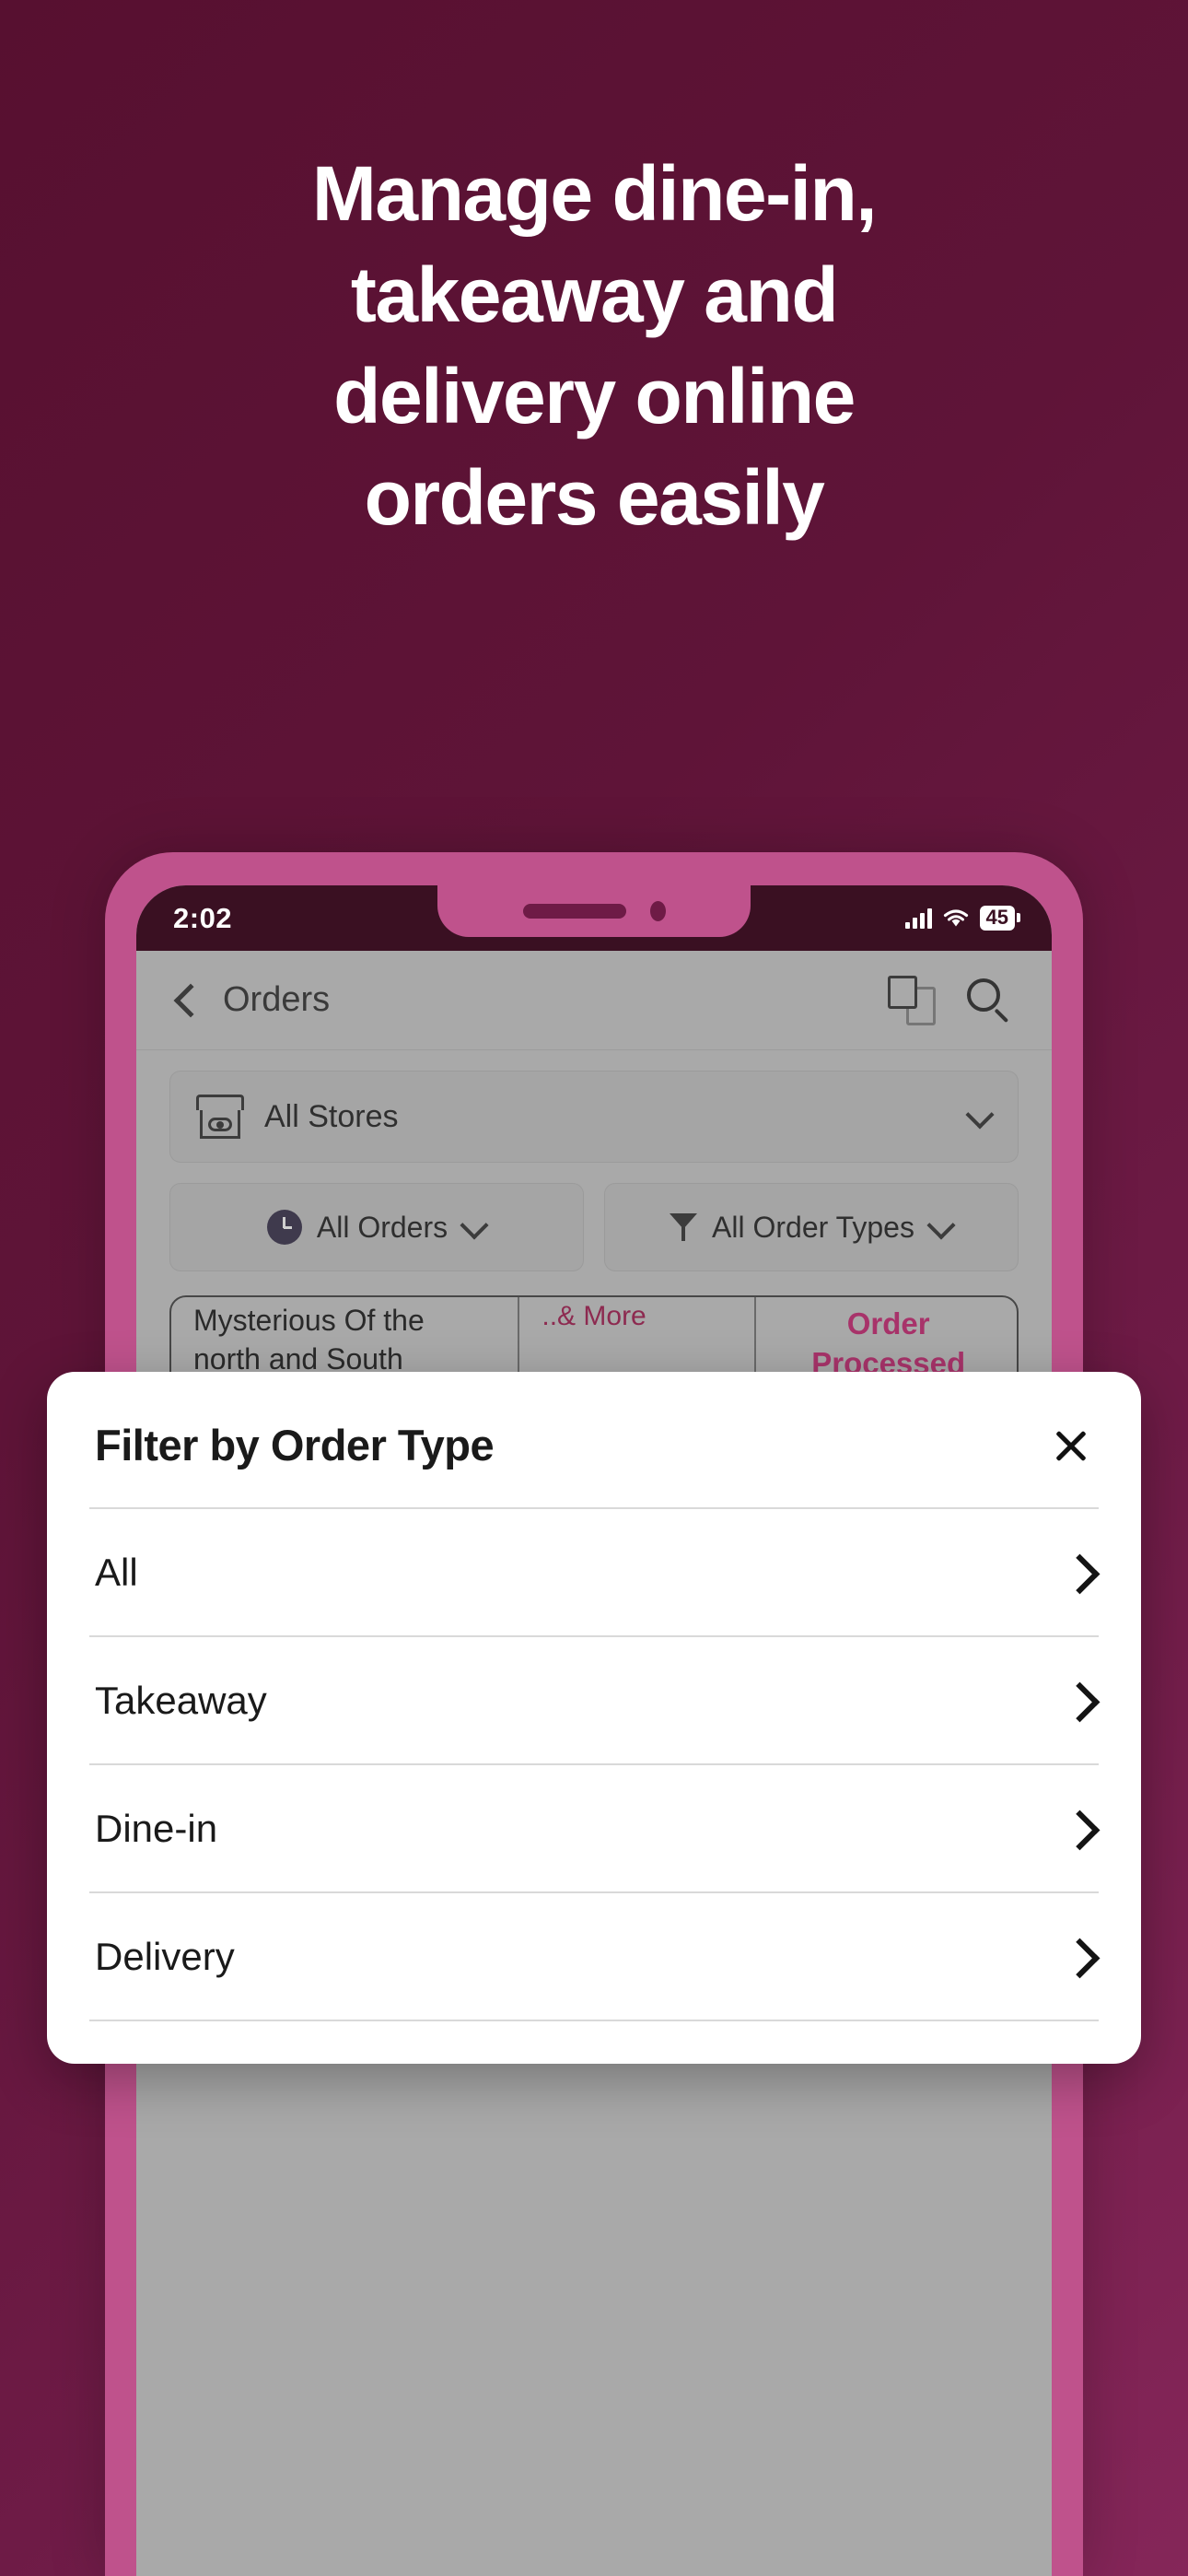  Describe the element at coordinates (594, 1000) in the screenshot. I see `app-header: Orders` at that location.